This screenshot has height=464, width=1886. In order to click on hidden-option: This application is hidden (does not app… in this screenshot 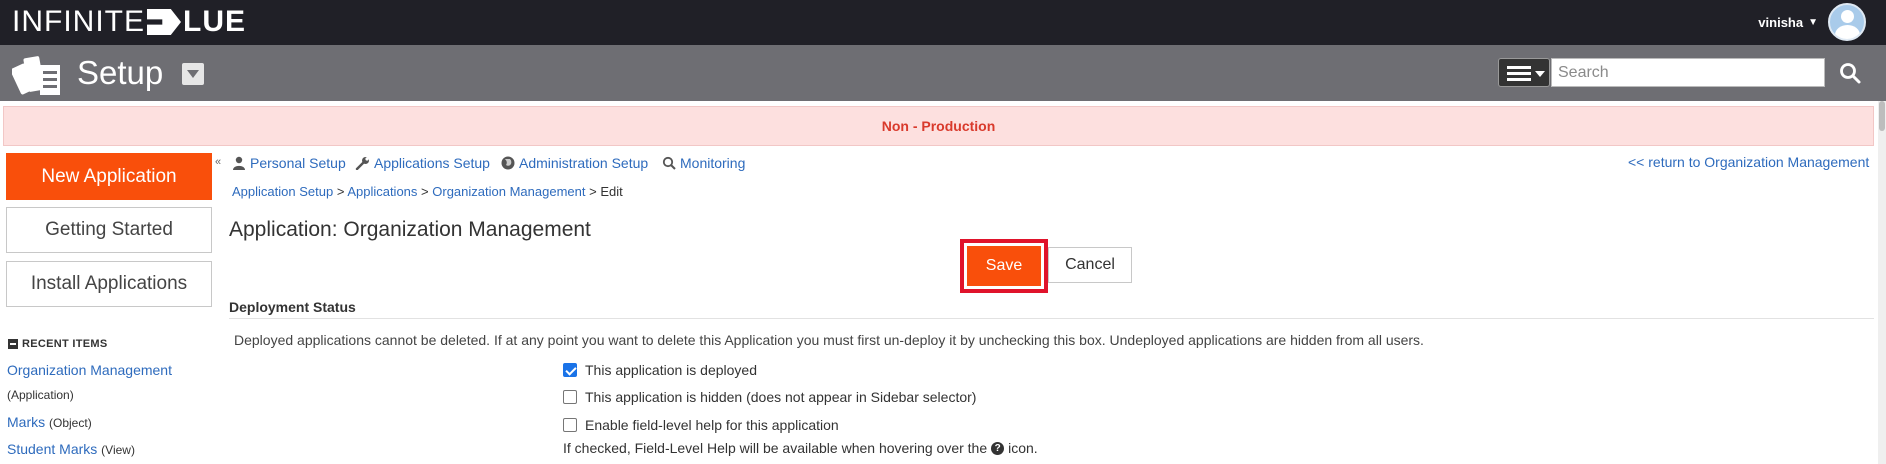, I will do `click(769, 397)`.